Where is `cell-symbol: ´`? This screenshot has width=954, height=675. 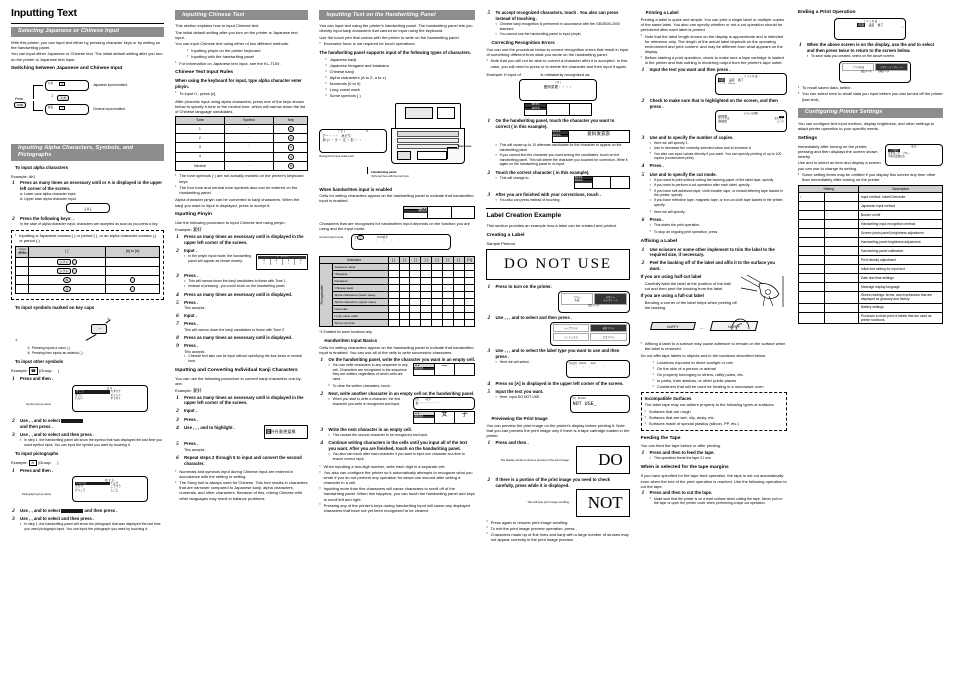
cell-symbol: ´ is located at coordinates (249, 138).